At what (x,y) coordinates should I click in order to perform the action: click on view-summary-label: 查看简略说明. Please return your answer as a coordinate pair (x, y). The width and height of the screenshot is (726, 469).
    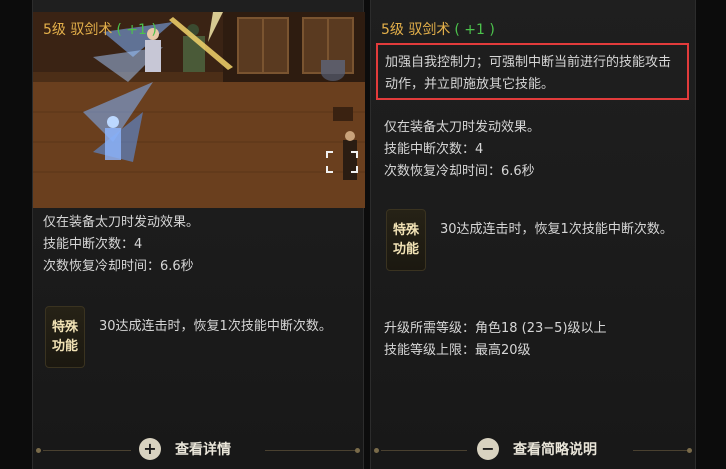
    Looking at the image, I should click on (555, 450).